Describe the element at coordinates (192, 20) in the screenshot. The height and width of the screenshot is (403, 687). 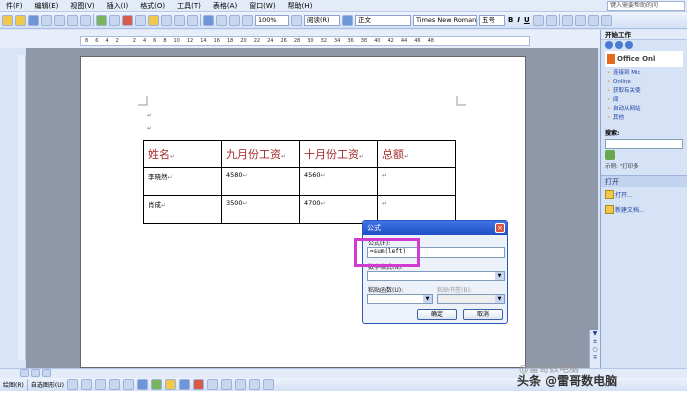
I see `redo-icon` at that location.